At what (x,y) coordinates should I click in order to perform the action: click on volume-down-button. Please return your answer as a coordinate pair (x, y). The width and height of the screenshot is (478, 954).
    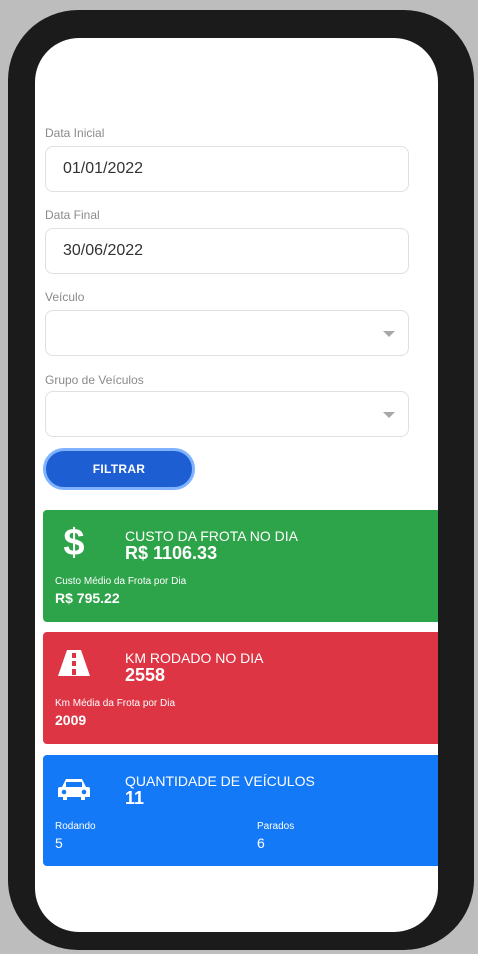
    Looking at the image, I should click on (15, 327).